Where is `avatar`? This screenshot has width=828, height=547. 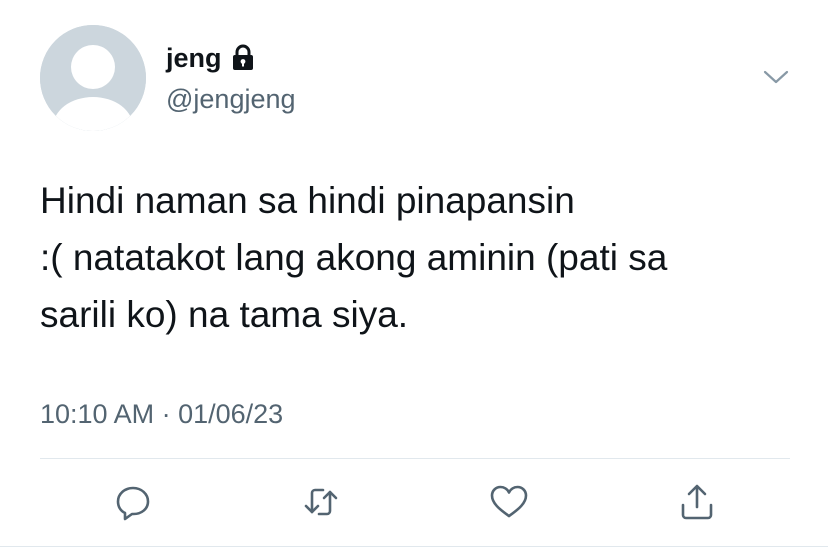 avatar is located at coordinates (93, 78).